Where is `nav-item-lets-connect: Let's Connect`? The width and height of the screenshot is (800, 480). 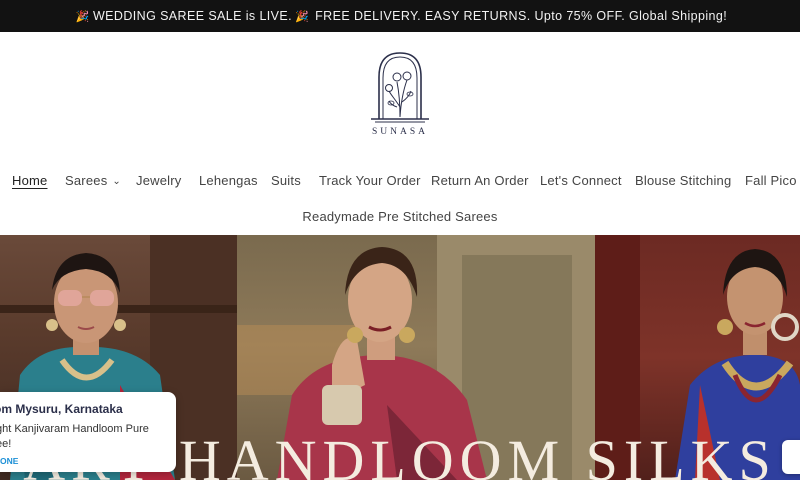
nav-item-lets-connect: Let's Connect is located at coordinates (581, 180).